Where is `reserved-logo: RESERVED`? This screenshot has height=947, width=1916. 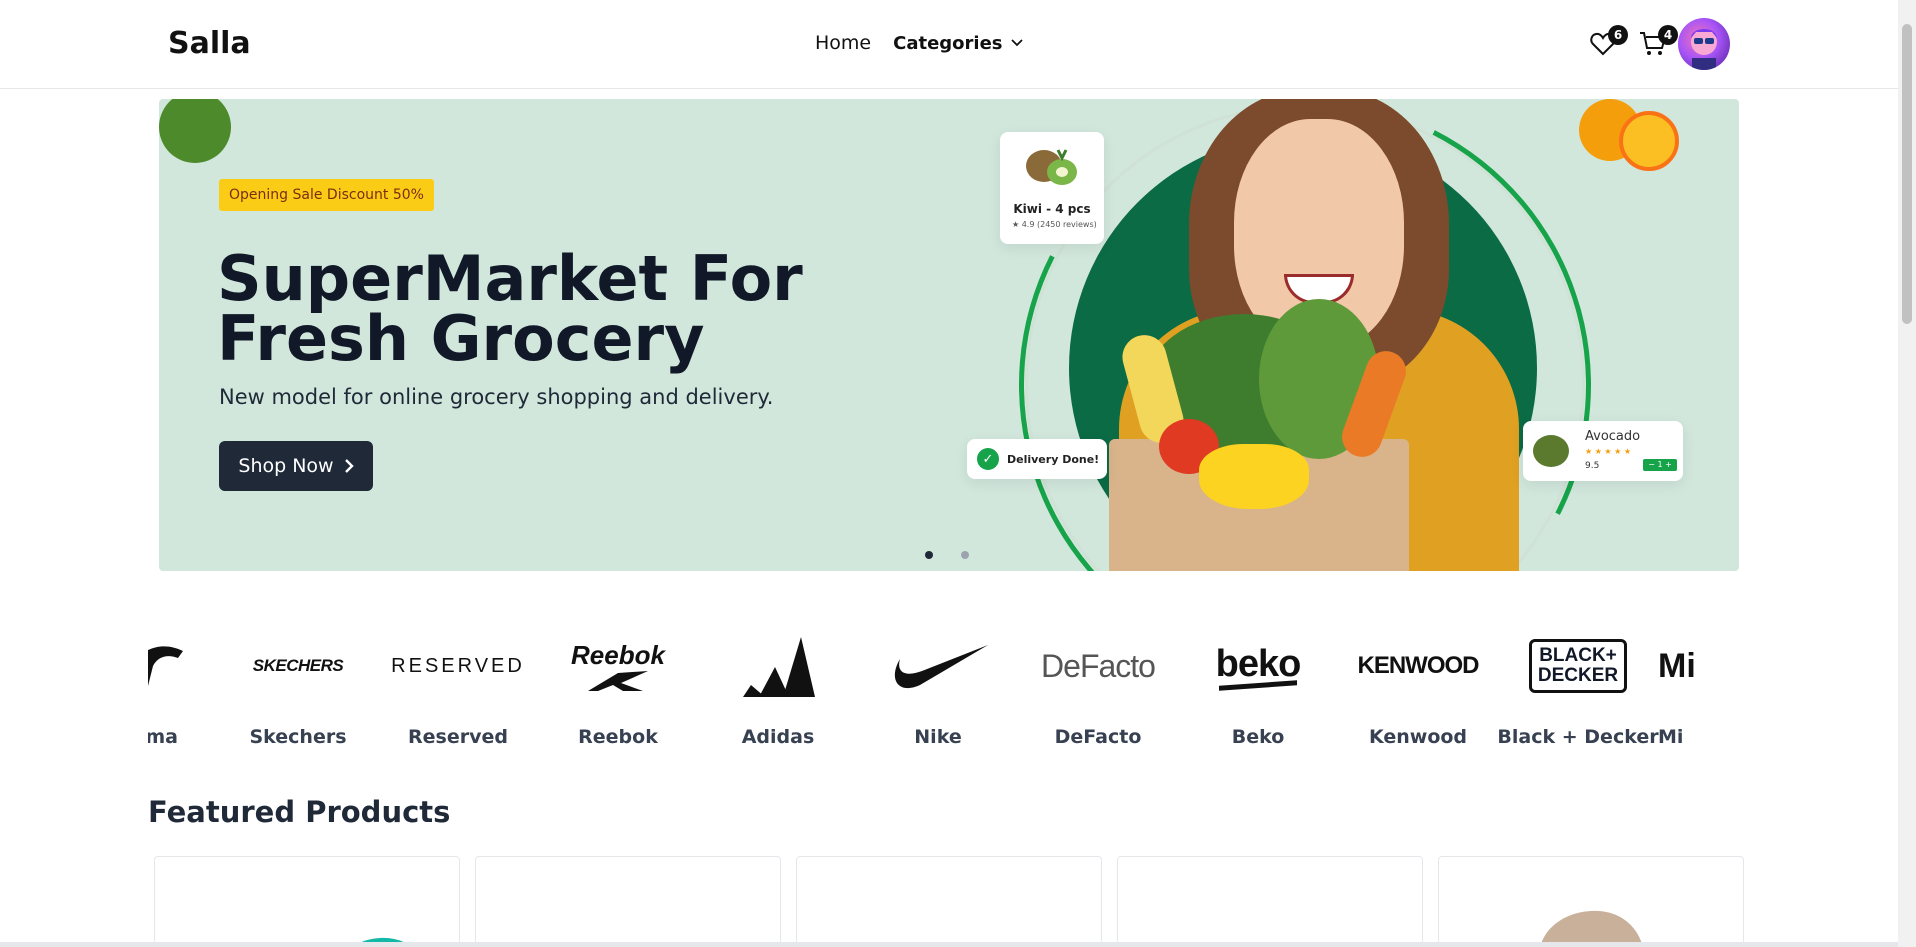 reserved-logo: RESERVED is located at coordinates (458, 666).